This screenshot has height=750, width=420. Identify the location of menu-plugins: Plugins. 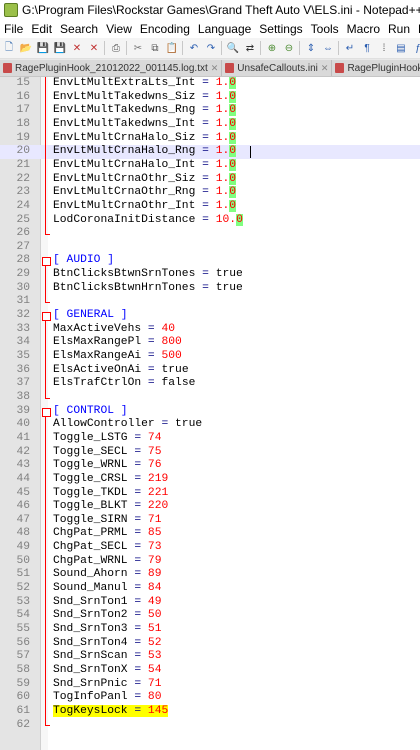
(417, 29).